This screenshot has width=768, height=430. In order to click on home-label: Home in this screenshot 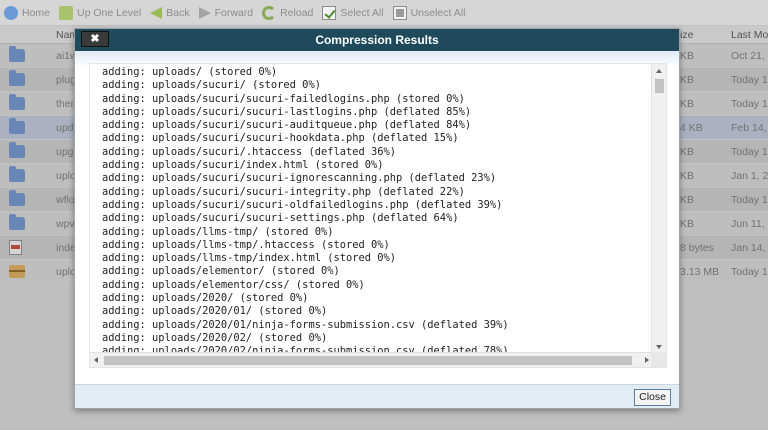, I will do `click(36, 12)`.